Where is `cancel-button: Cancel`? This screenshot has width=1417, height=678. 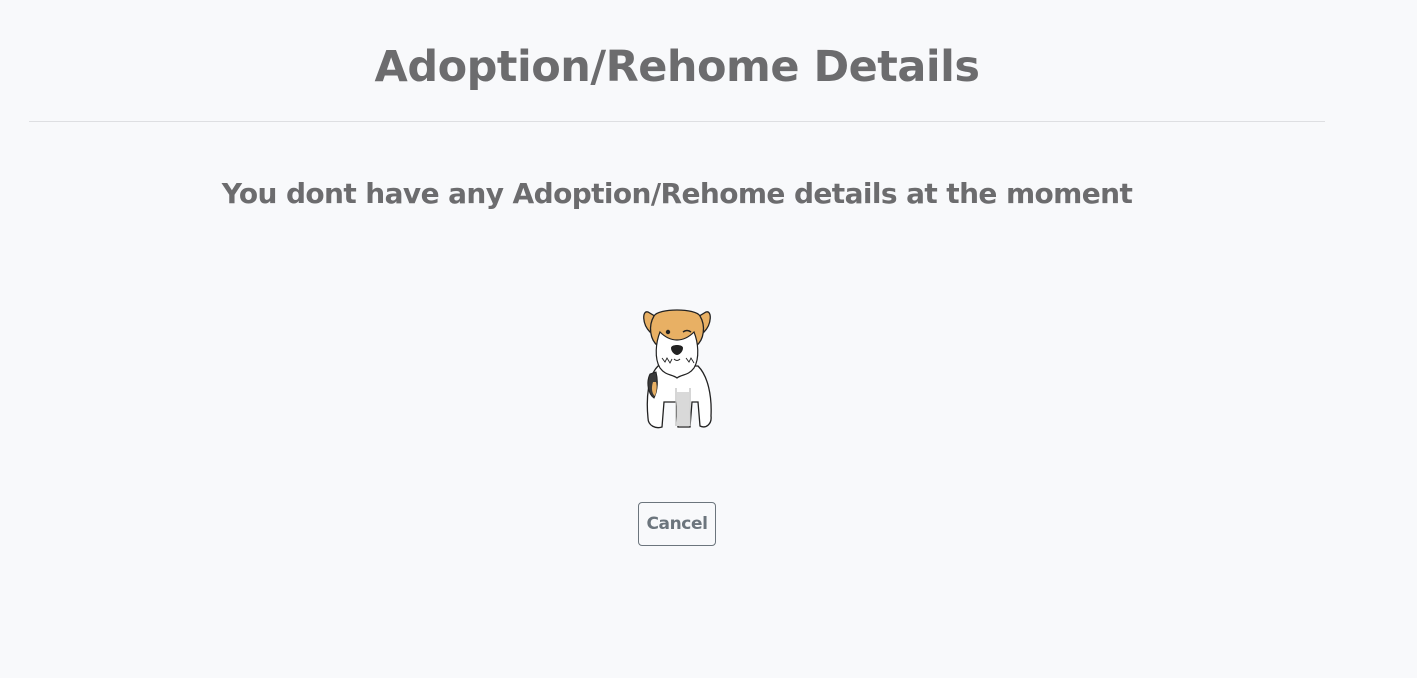
cancel-button: Cancel is located at coordinates (677, 524).